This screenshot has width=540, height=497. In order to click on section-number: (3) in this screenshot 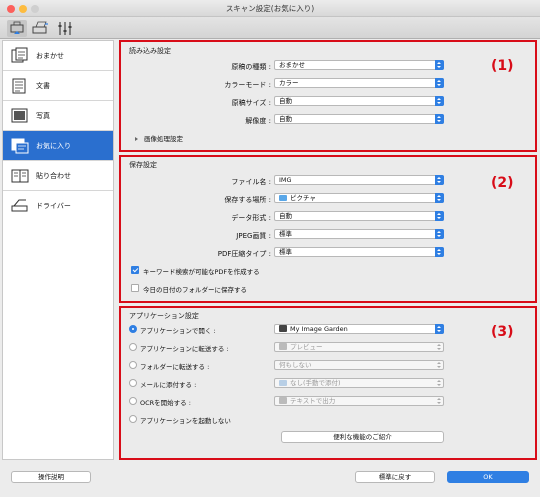, I will do `click(502, 332)`.